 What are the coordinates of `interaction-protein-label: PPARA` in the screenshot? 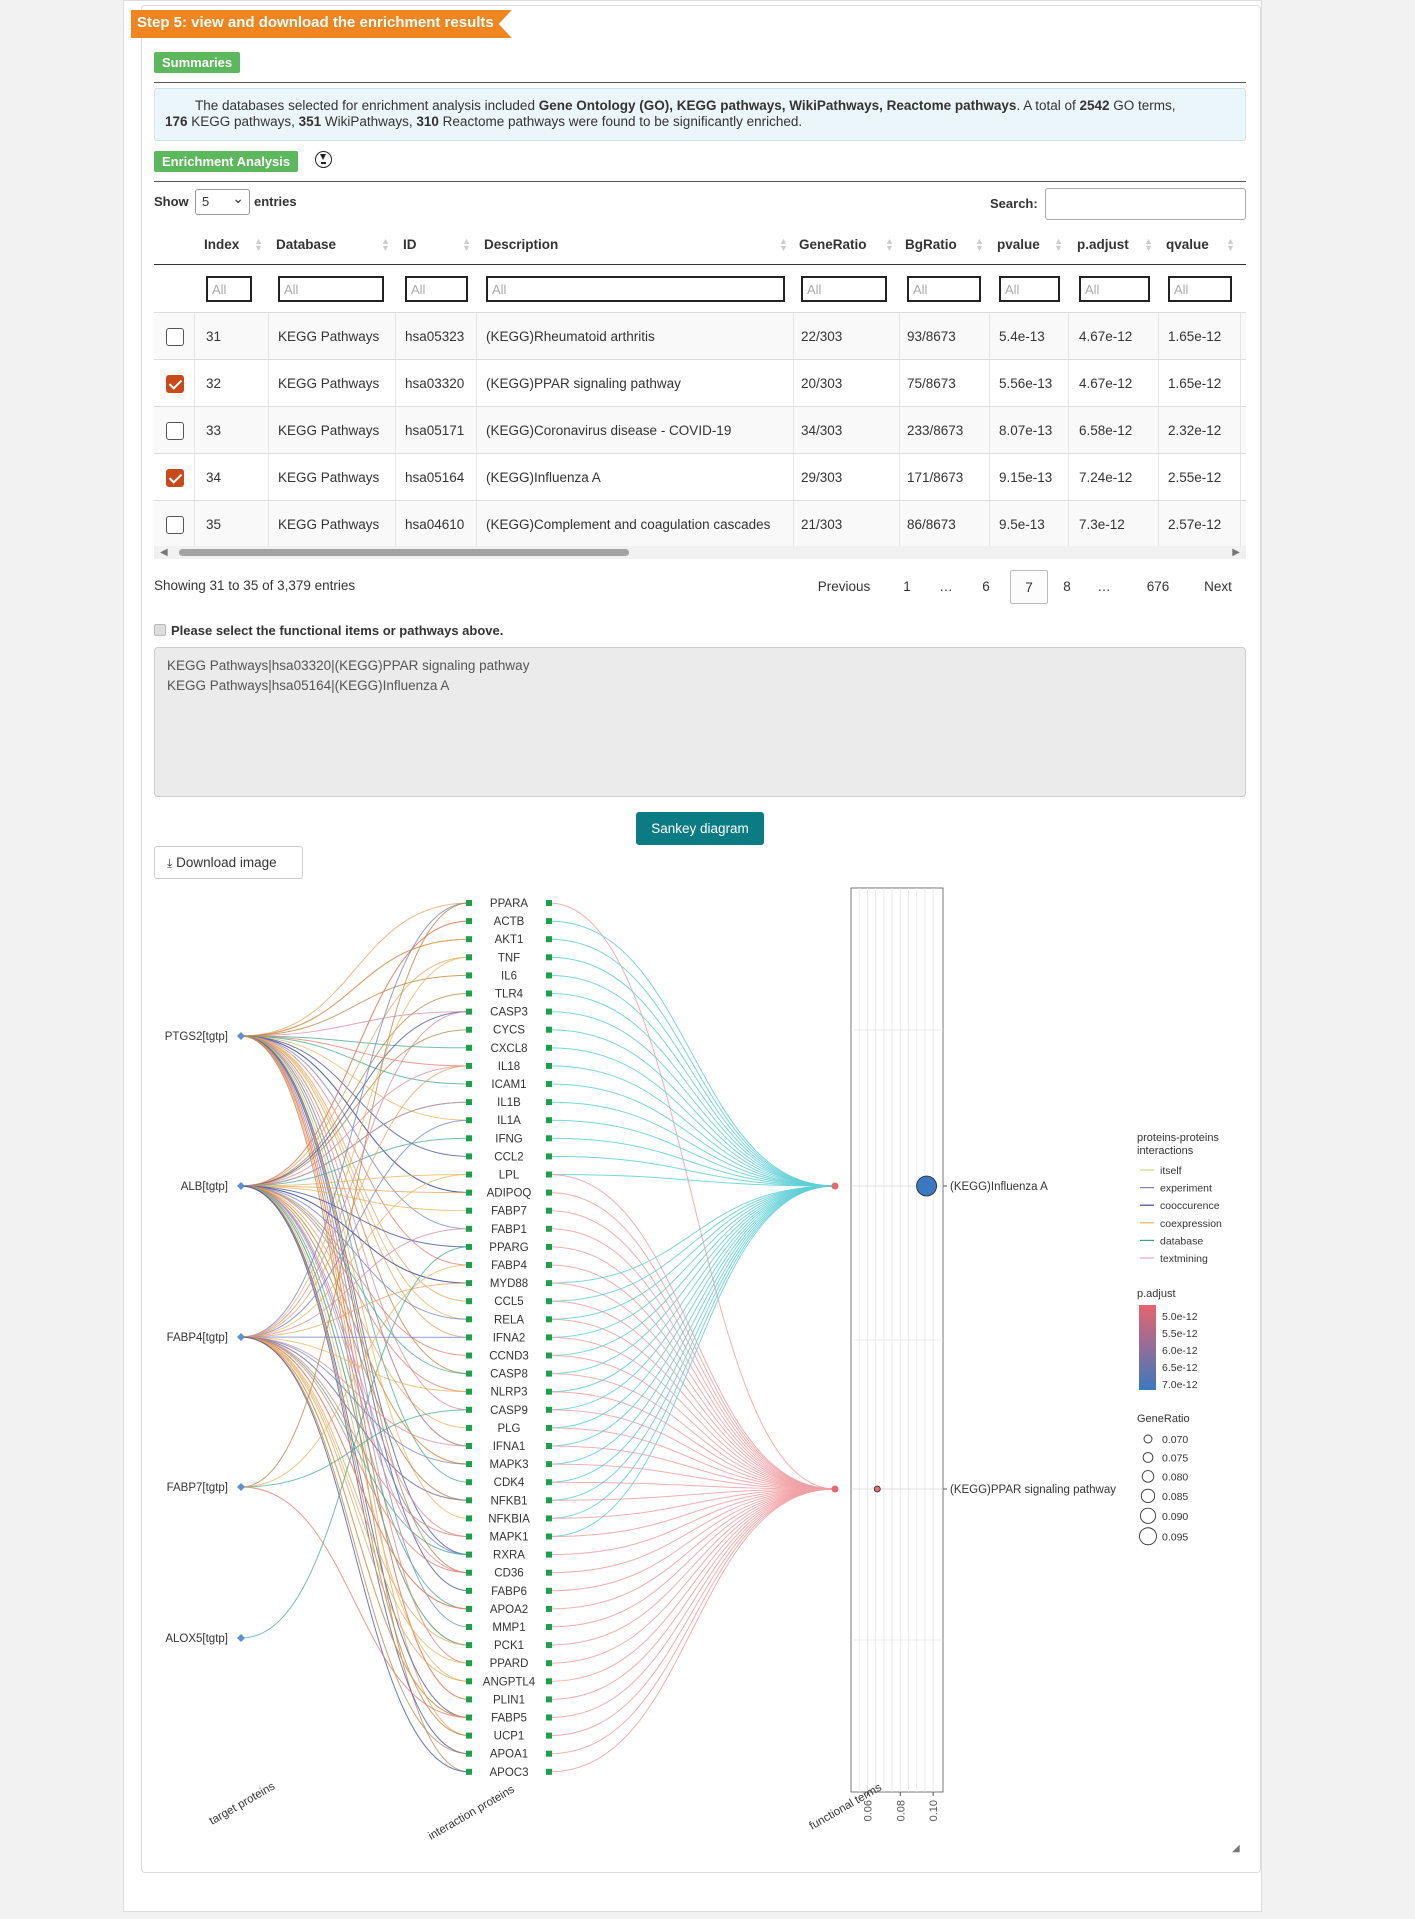 It's located at (509, 904).